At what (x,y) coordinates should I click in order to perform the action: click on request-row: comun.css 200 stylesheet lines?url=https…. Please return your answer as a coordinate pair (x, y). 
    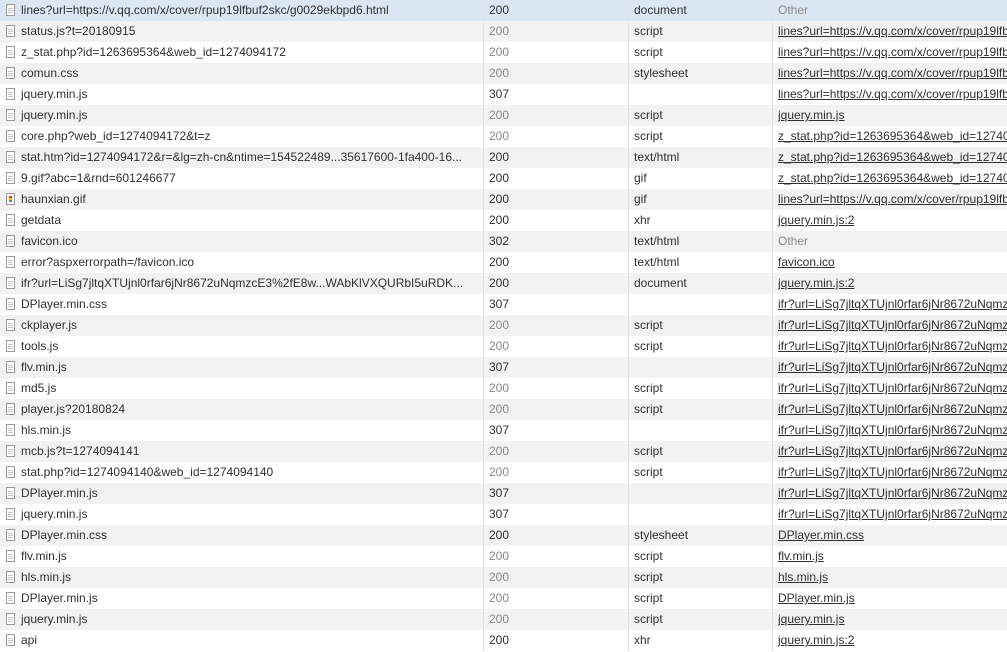
    Looking at the image, I should click on (503, 73).